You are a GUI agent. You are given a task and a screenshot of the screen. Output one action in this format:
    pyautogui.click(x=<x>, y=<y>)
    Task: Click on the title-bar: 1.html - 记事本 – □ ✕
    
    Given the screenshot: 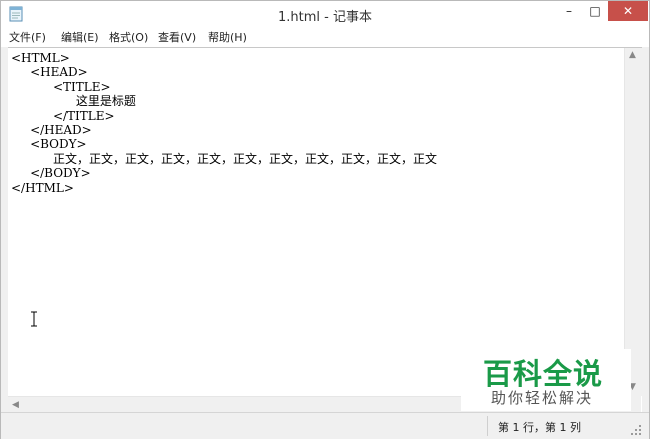 What is the action you would take?
    pyautogui.click(x=325, y=14)
    